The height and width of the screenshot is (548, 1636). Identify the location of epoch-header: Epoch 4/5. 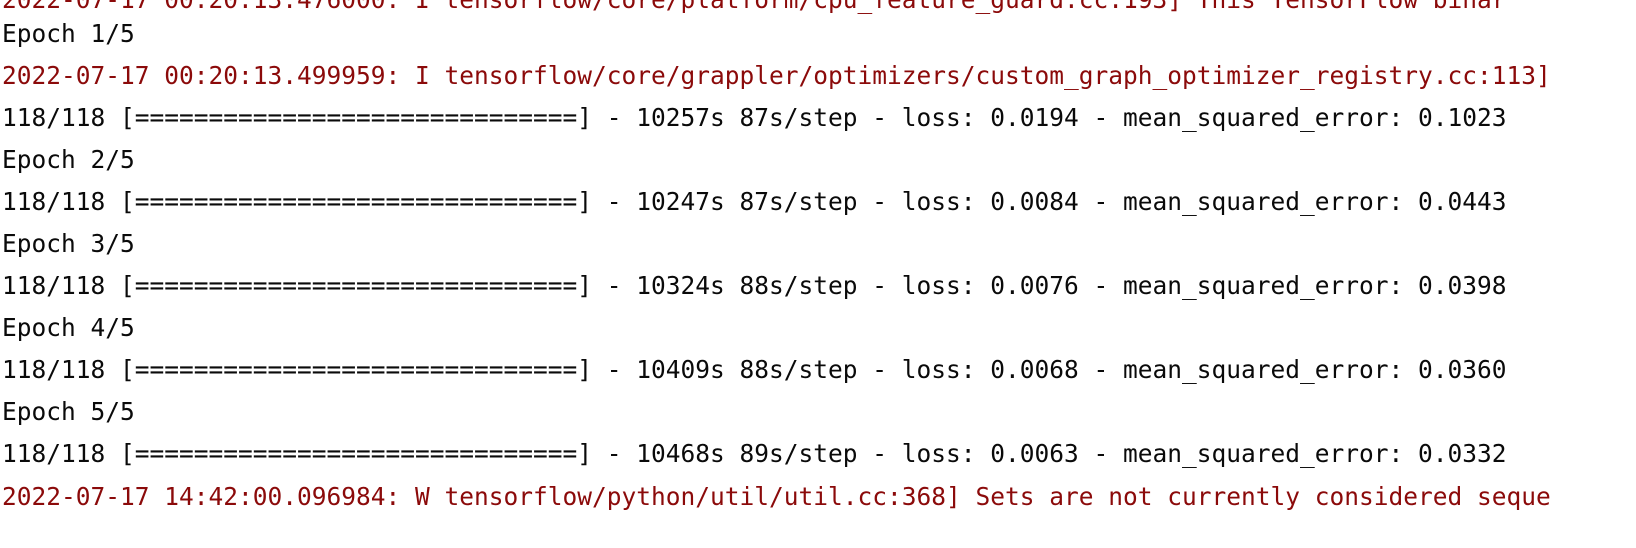
(68, 327).